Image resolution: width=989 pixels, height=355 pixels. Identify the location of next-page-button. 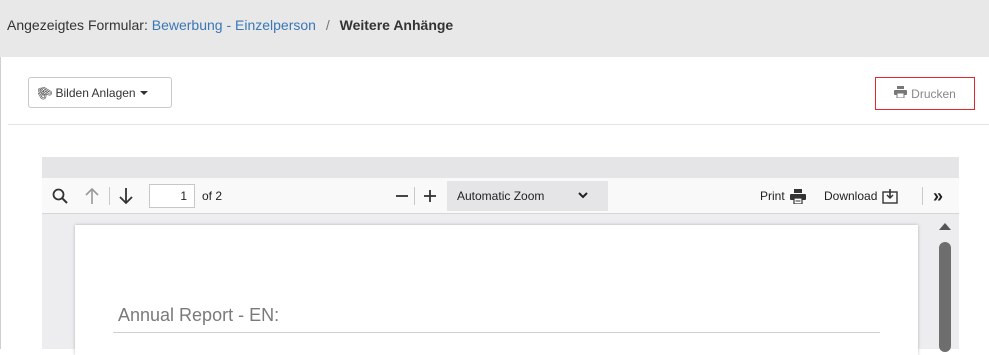
(126, 196).